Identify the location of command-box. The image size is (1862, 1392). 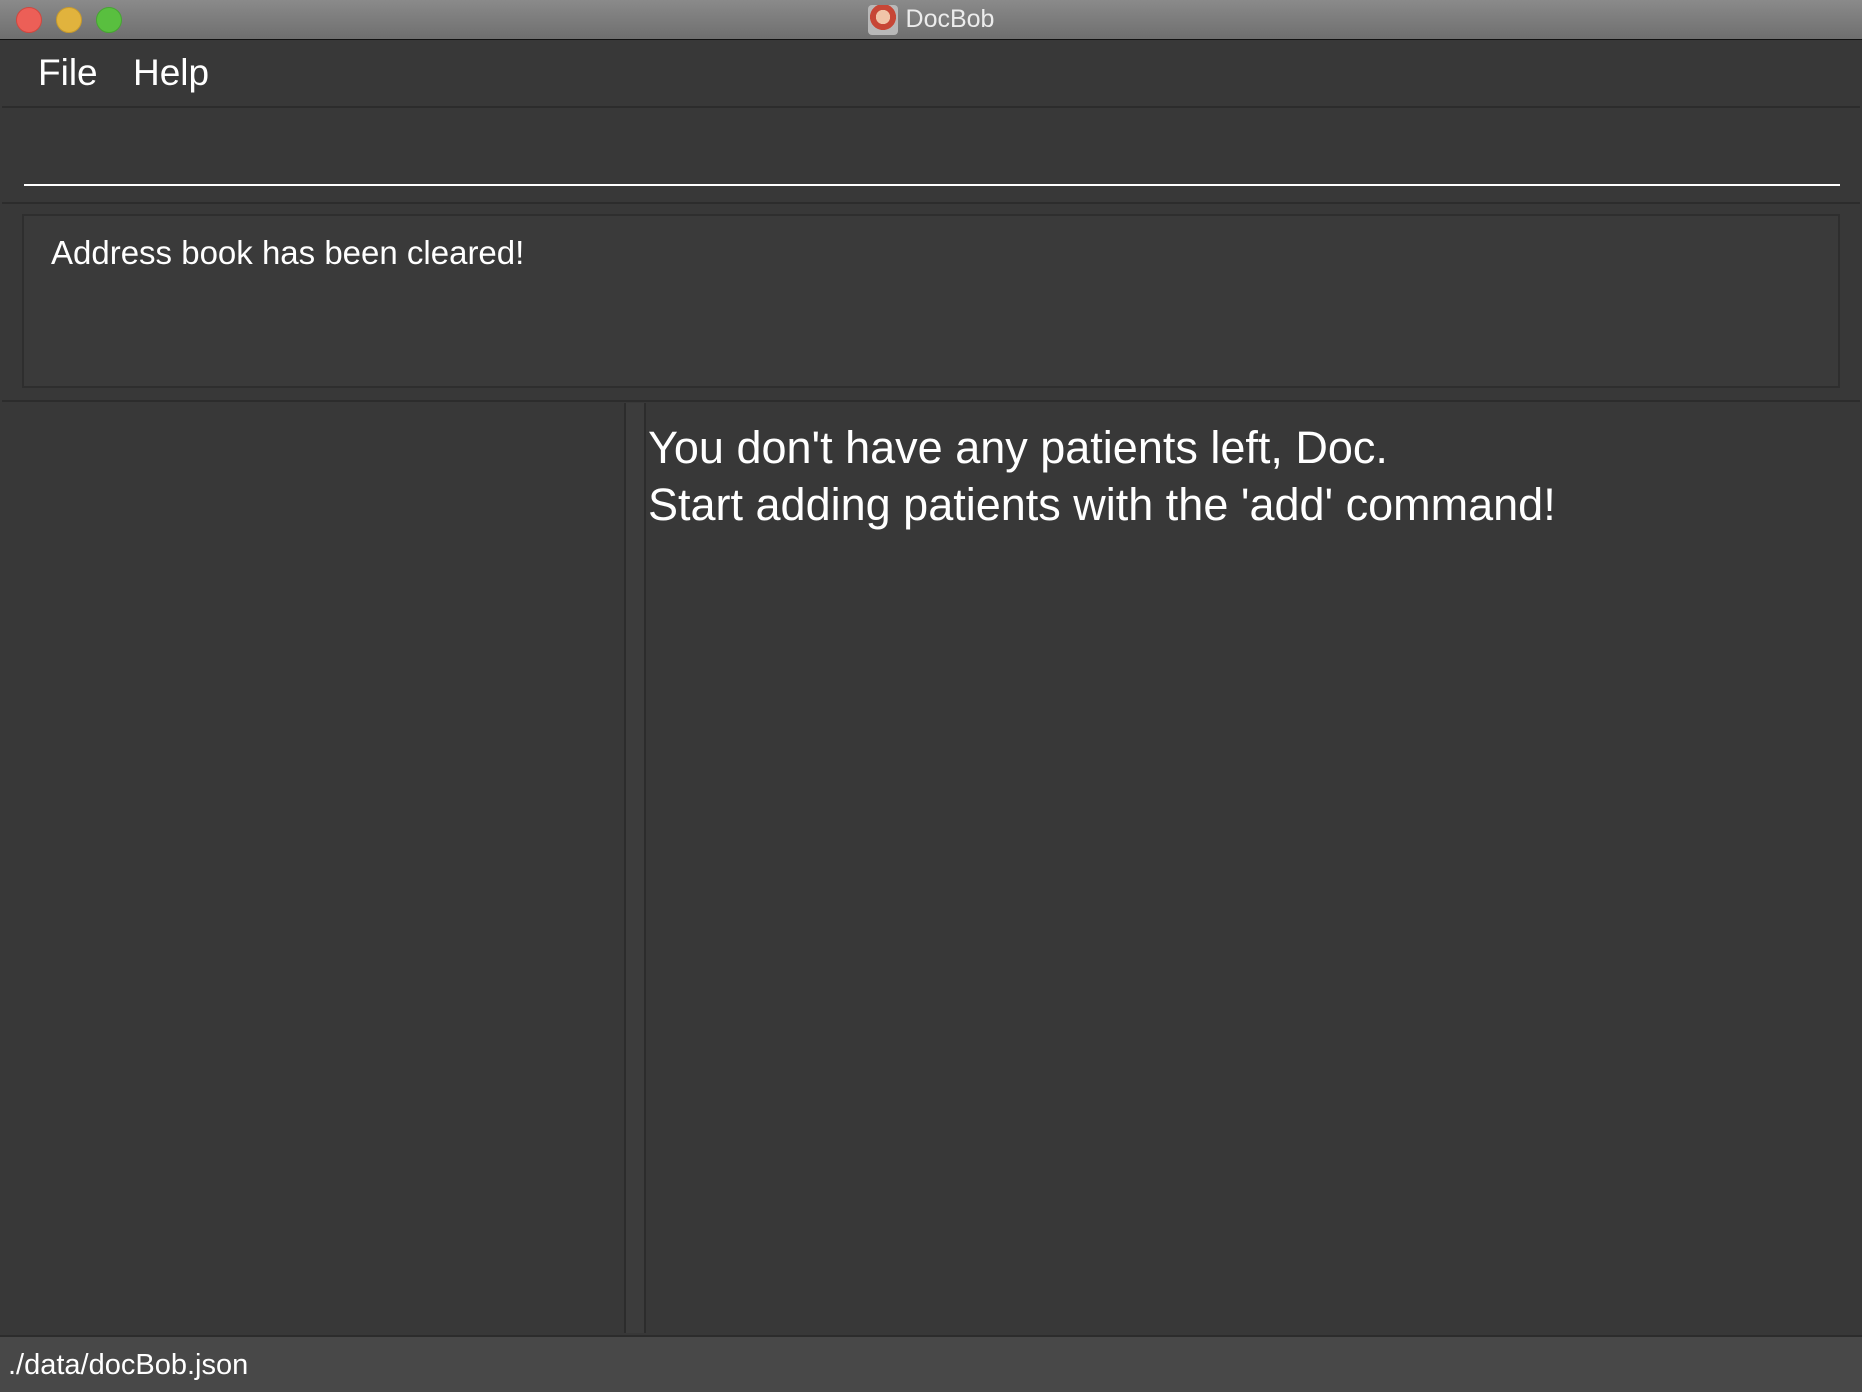
(931, 156).